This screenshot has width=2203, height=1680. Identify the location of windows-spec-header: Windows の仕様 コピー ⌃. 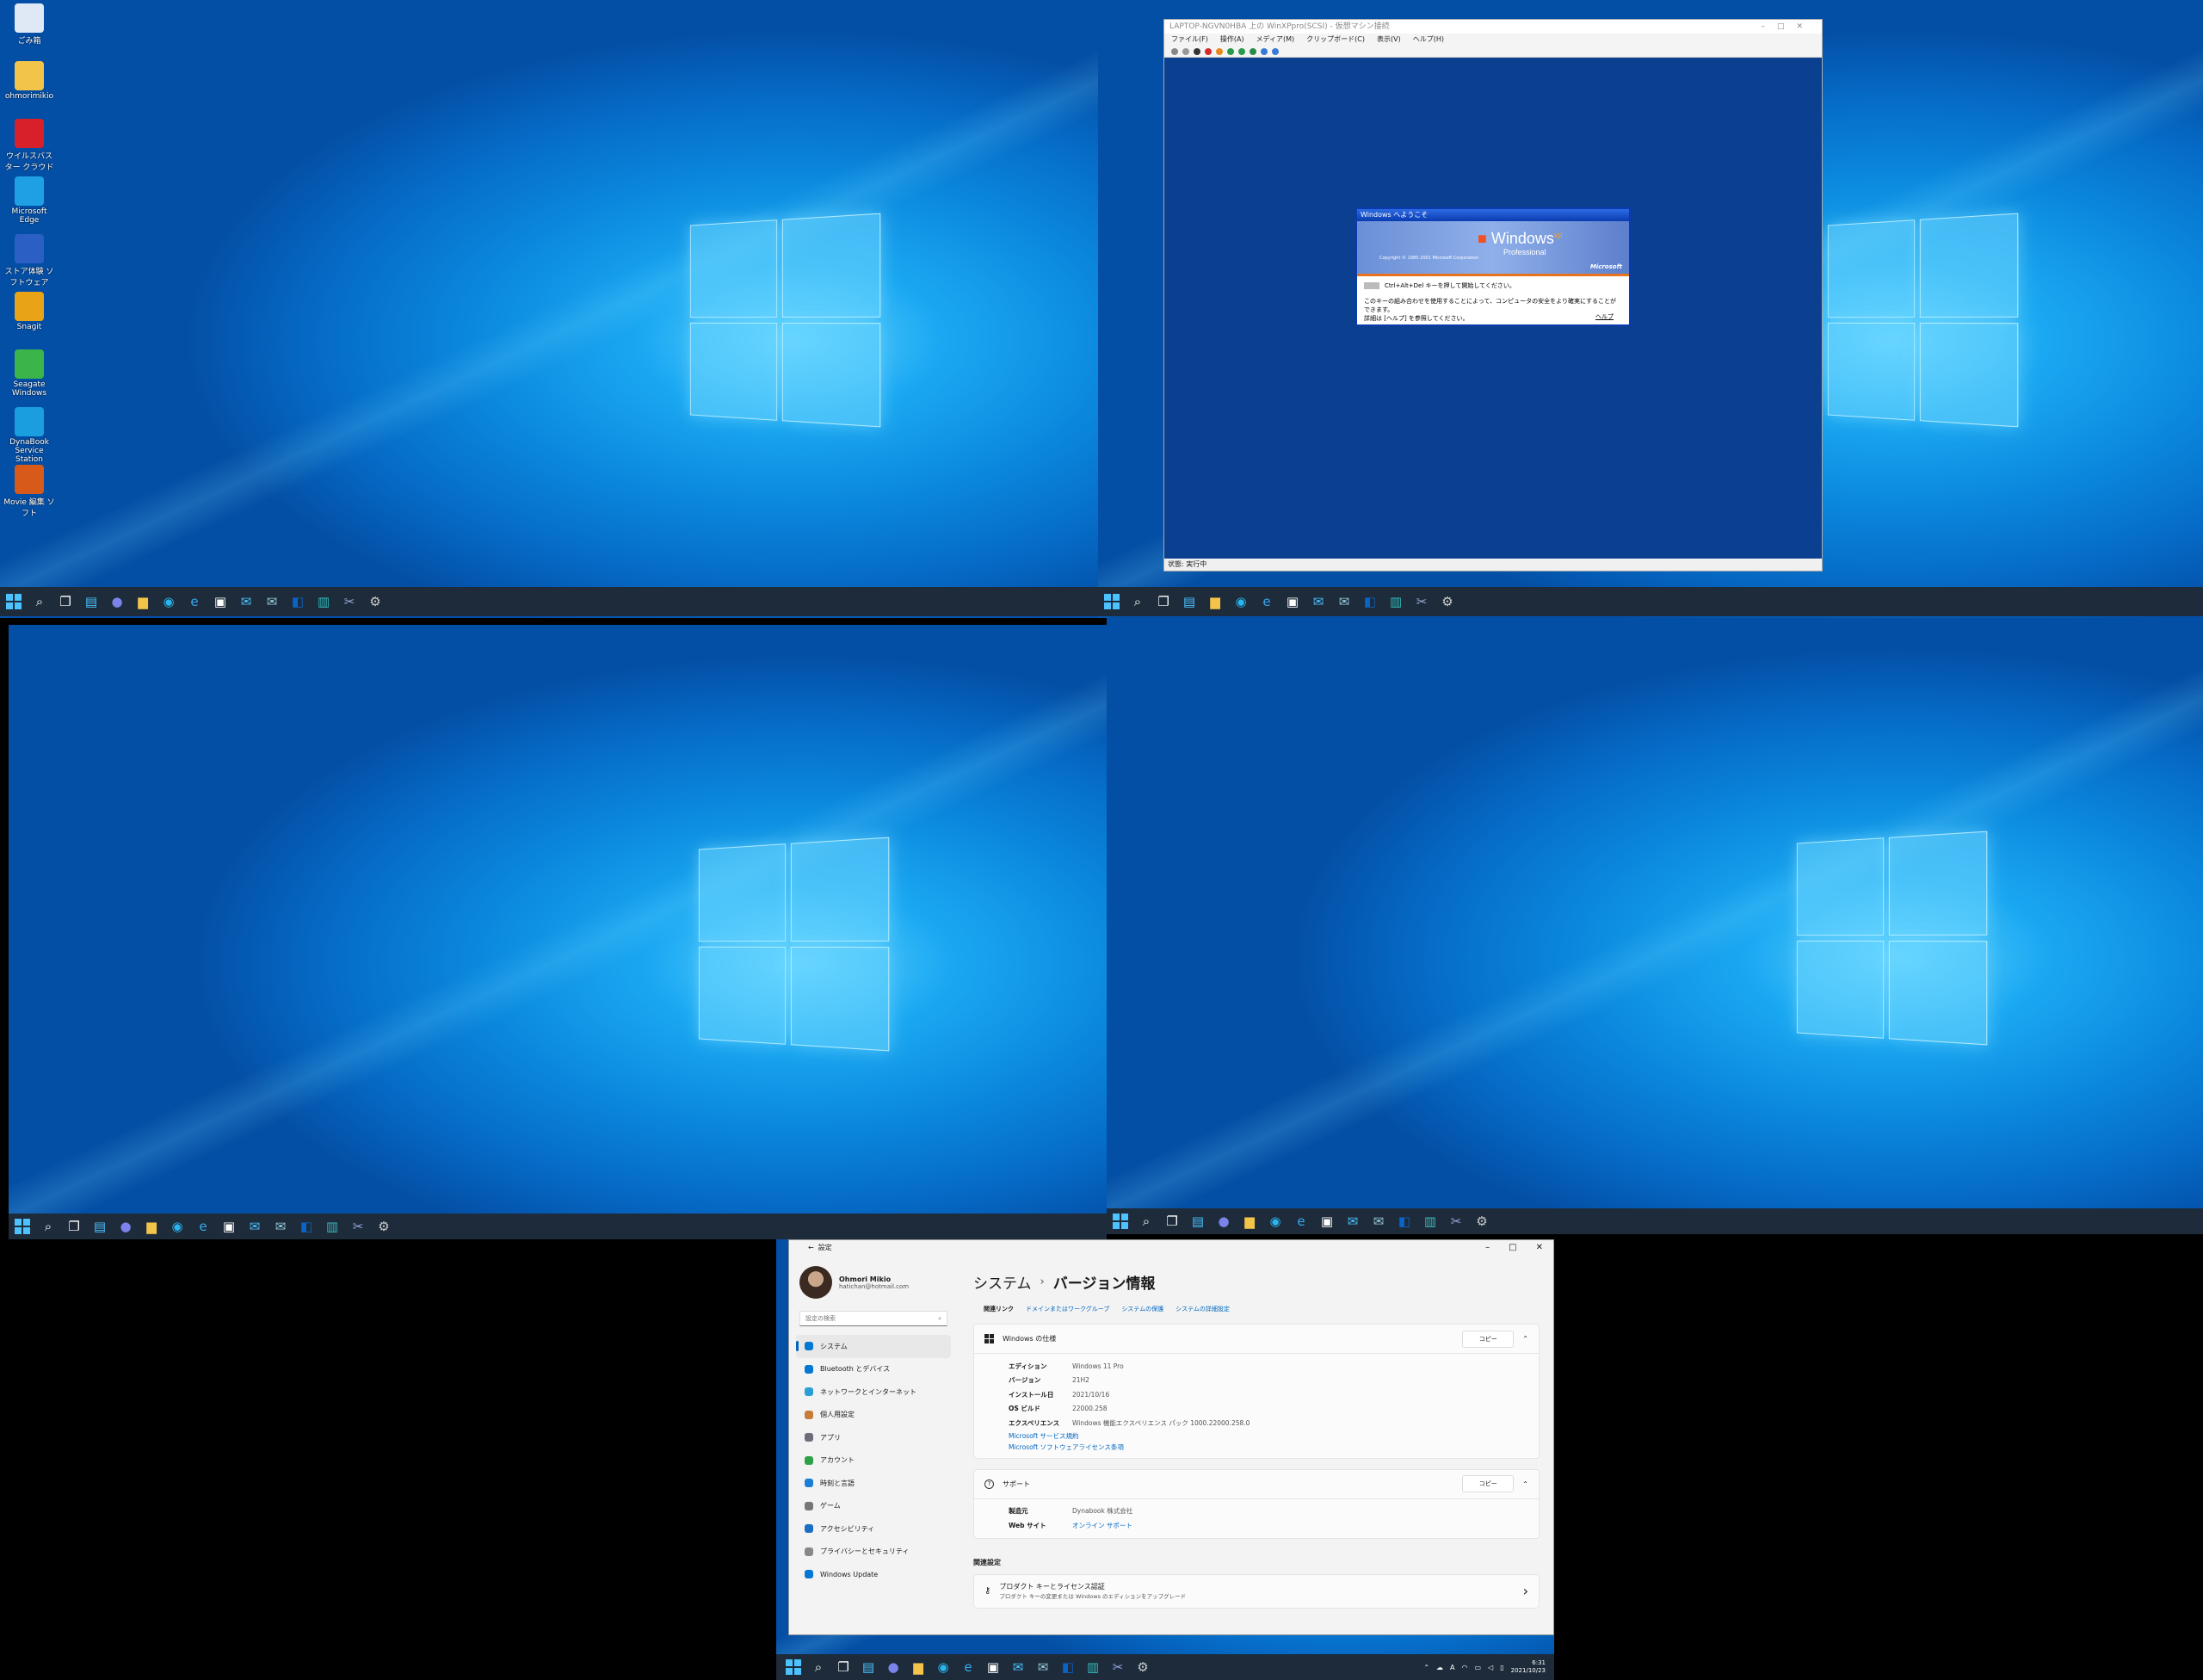
(1257, 1339).